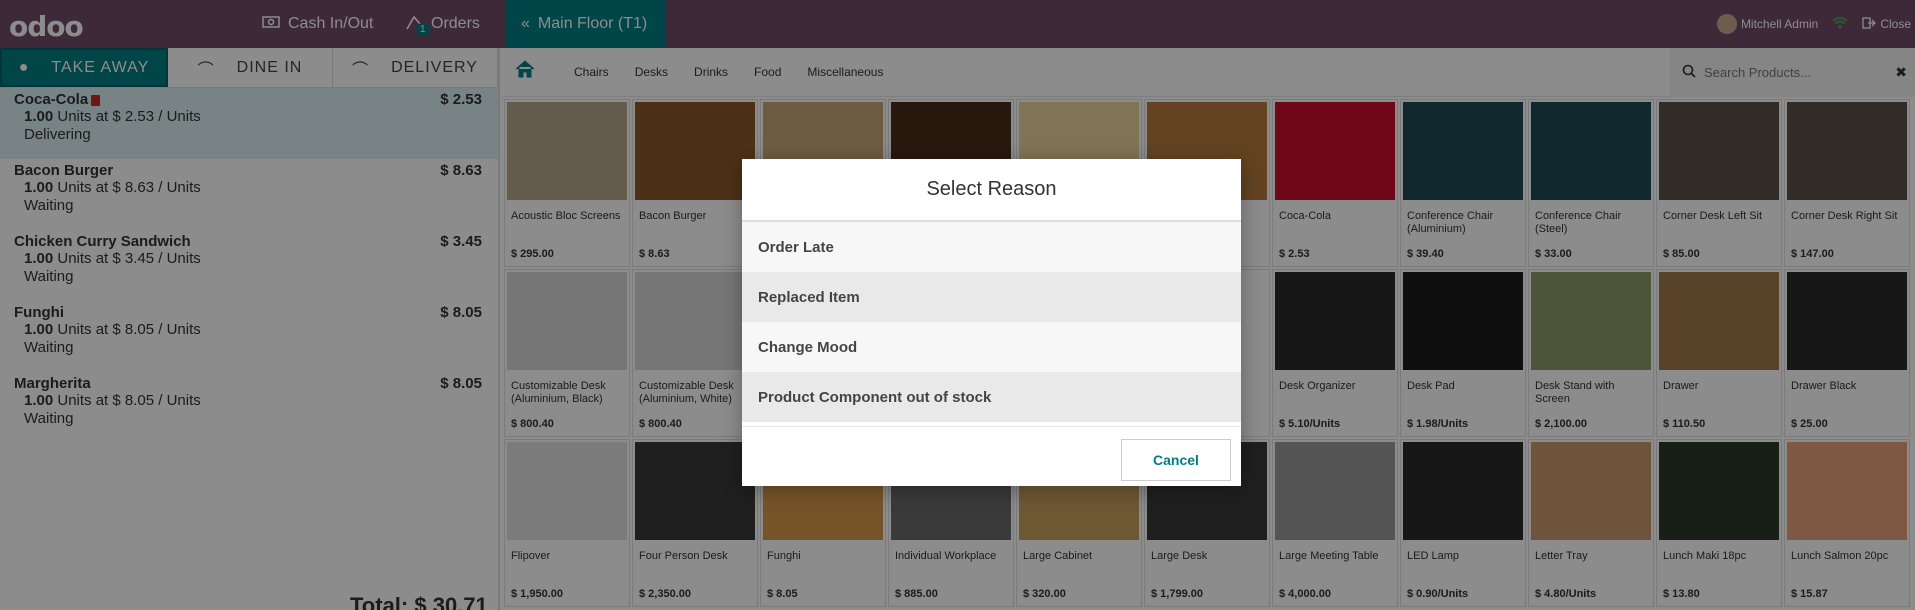 The image size is (1915, 610). Describe the element at coordinates (991, 397) in the screenshot. I see `reason-out-of-stock: Product Component out of stock` at that location.